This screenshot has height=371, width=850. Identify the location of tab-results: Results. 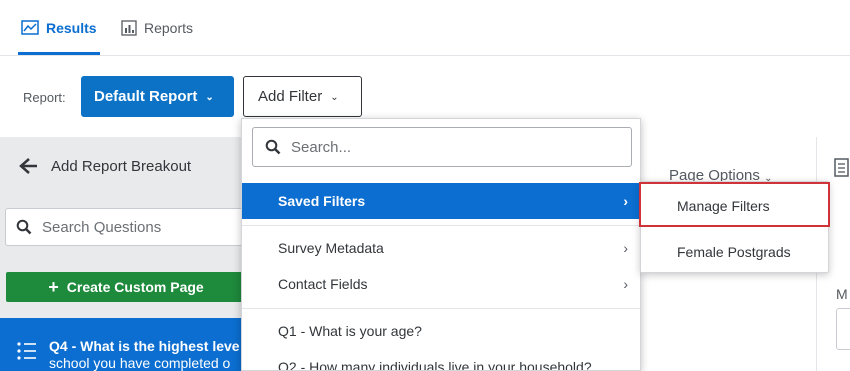
(59, 28).